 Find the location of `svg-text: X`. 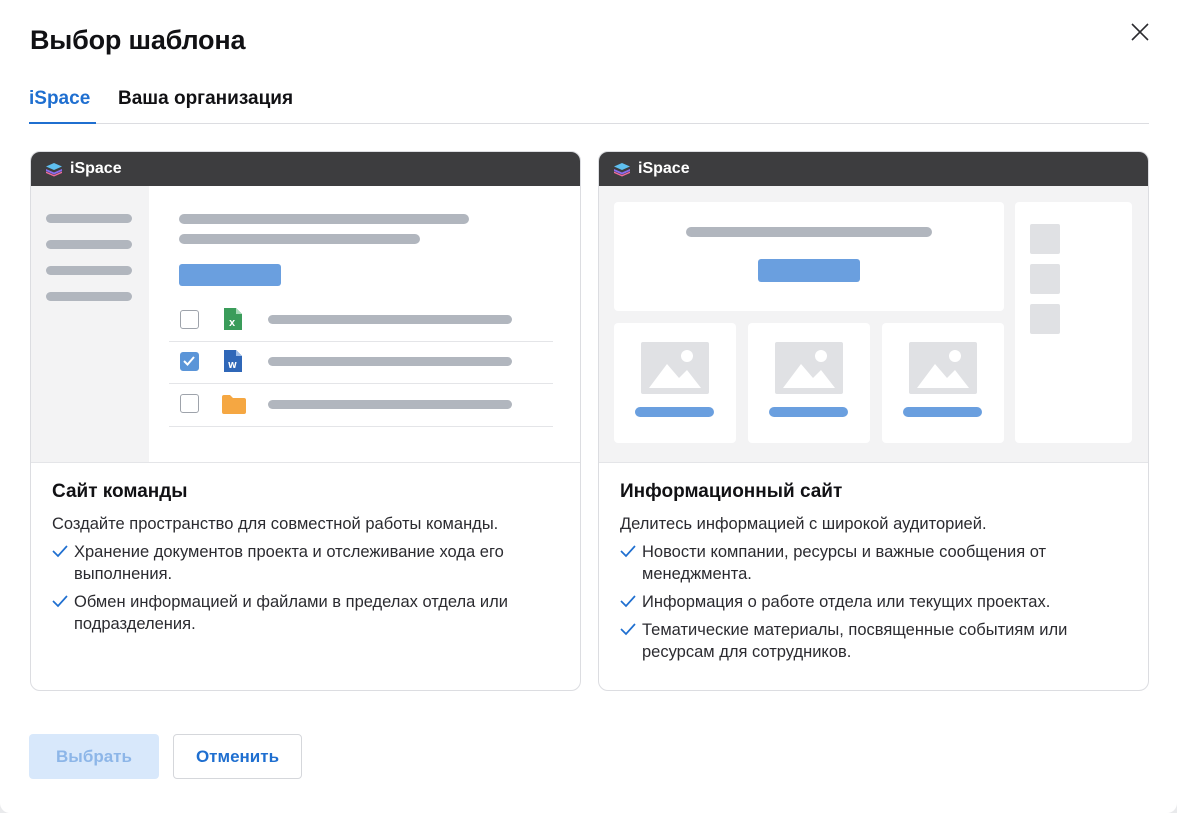

svg-text: X is located at coordinates (232, 323).